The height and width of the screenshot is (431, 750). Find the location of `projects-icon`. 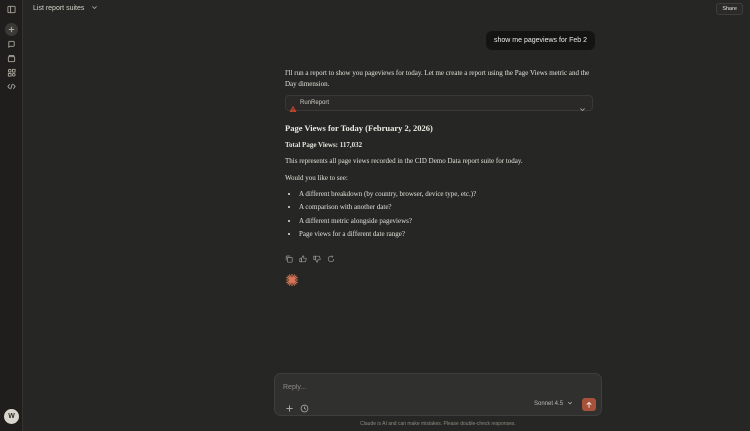

projects-icon is located at coordinates (11, 58).